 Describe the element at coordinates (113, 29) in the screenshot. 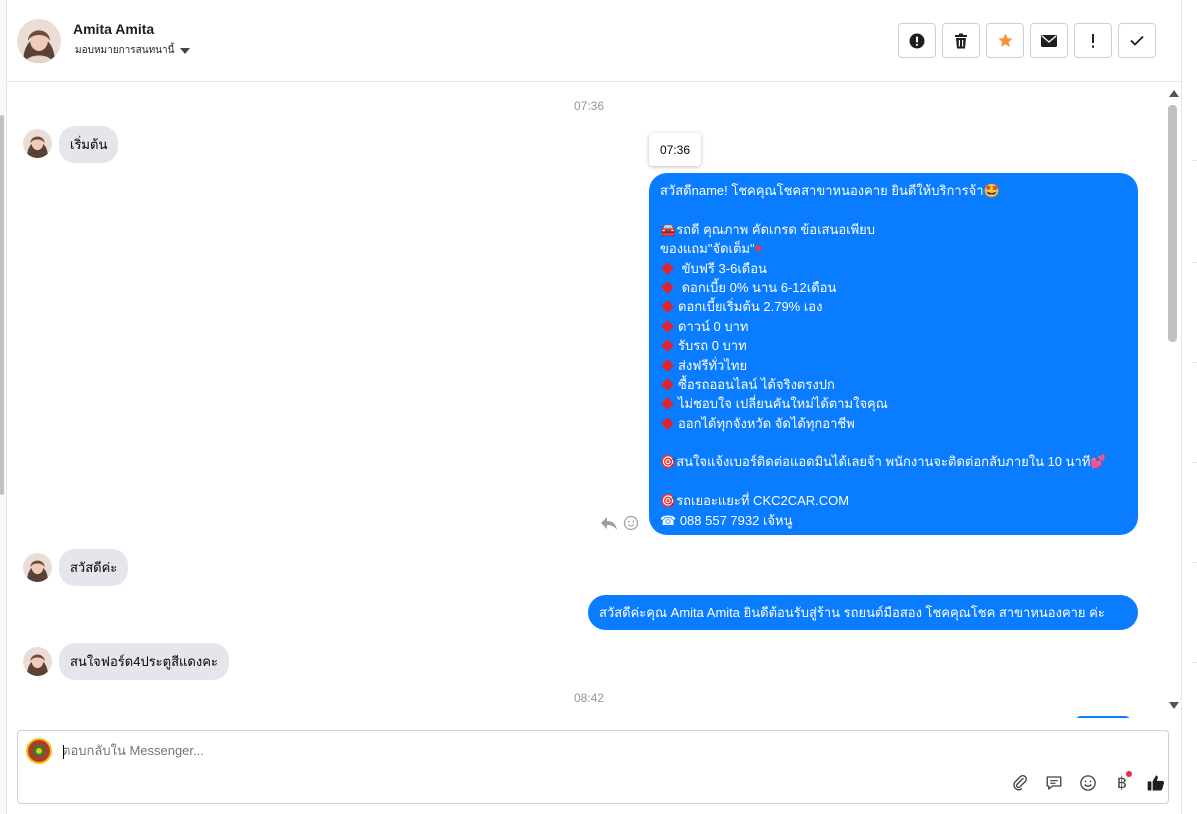

I see `contact-name: Amita Amita` at that location.